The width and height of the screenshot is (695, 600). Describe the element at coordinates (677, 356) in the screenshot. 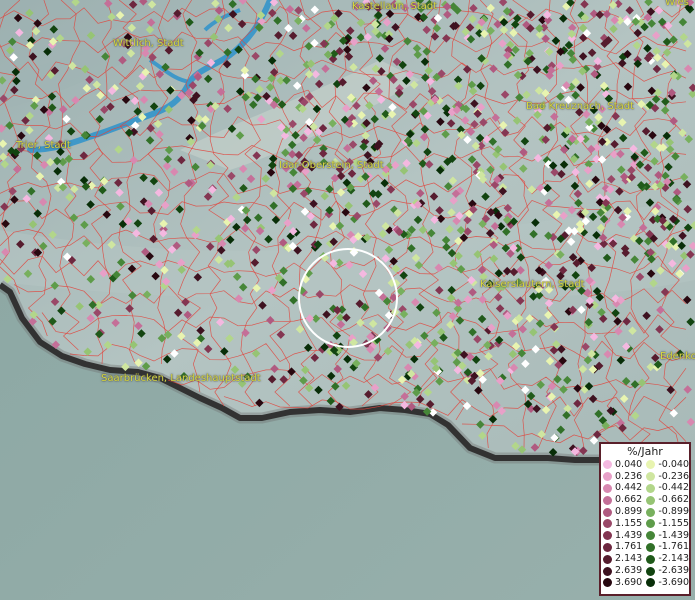

I see `city-label-edenkoben: Edenko` at that location.